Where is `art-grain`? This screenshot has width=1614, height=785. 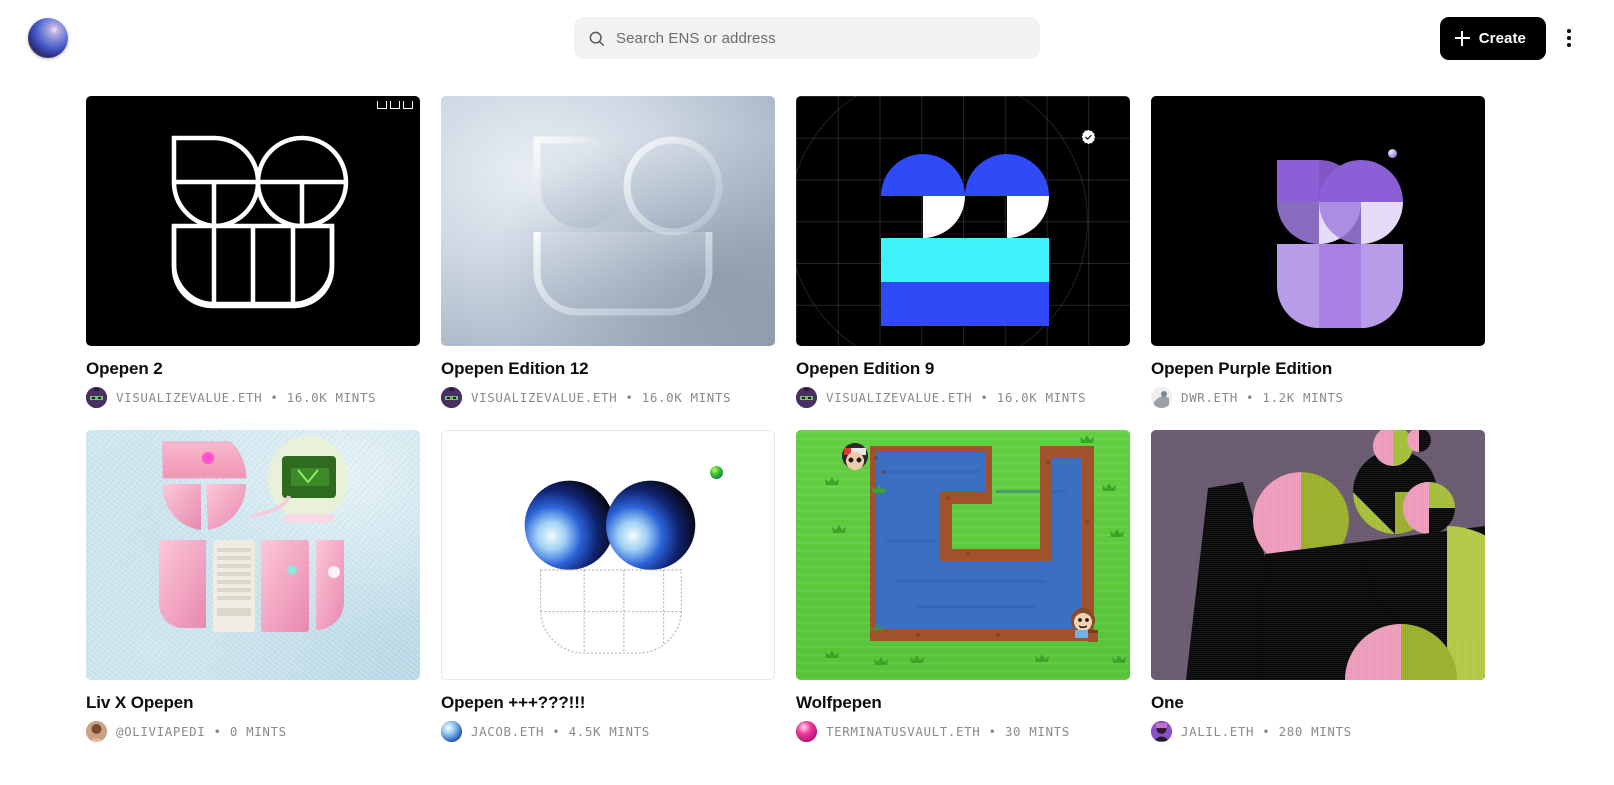 art-grain is located at coordinates (1318, 555).